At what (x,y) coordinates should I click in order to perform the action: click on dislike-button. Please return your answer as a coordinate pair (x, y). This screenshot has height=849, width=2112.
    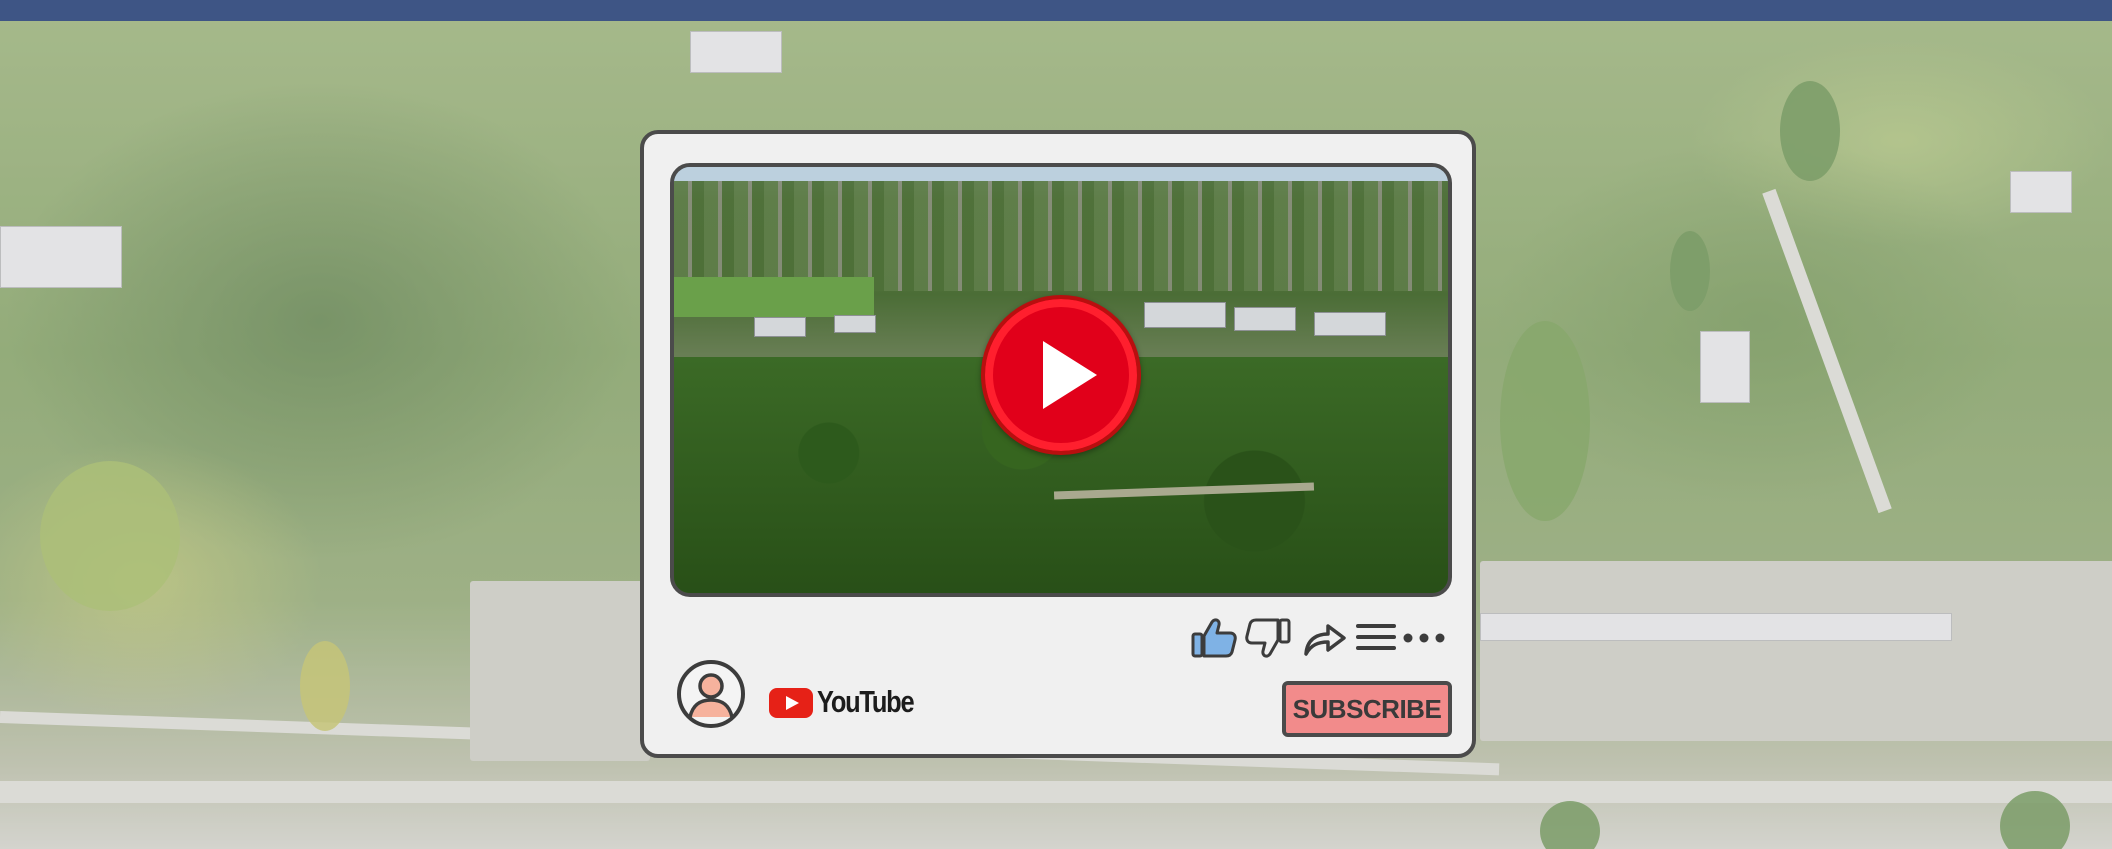
    Looking at the image, I should click on (1268, 638).